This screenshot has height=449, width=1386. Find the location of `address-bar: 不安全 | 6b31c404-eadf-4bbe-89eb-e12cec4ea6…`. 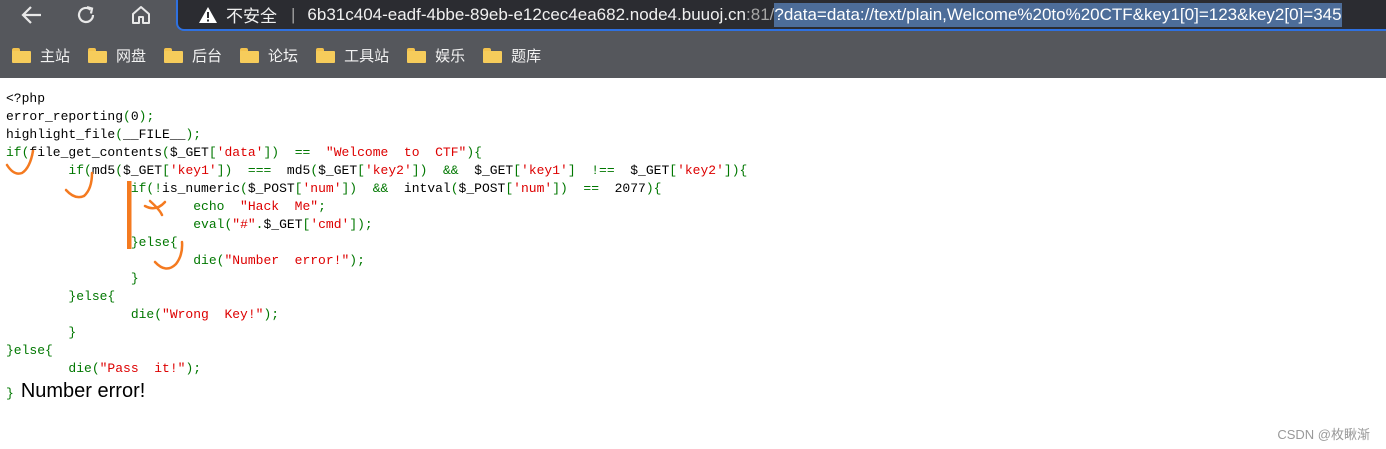

address-bar: 不安全 | 6b31c404-eadf-4bbe-89eb-e12cec4ea6… is located at coordinates (781, 15).